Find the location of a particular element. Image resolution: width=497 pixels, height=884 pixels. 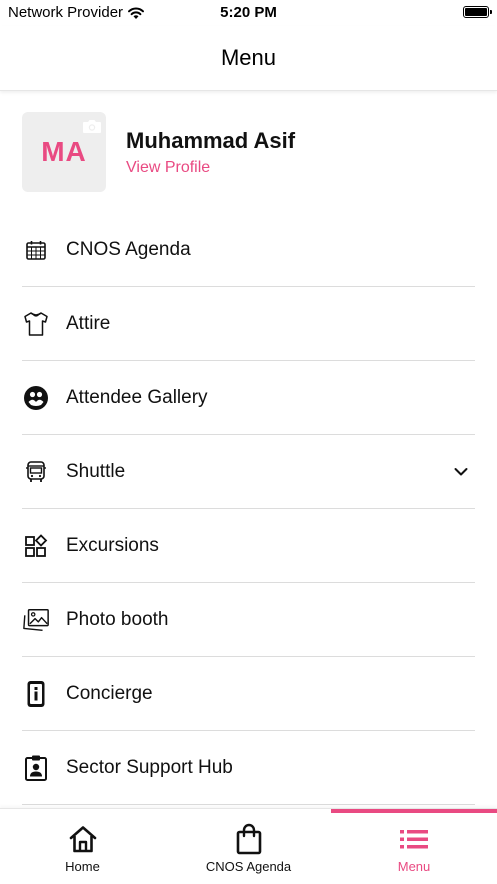

header: Menu is located at coordinates (248, 58).